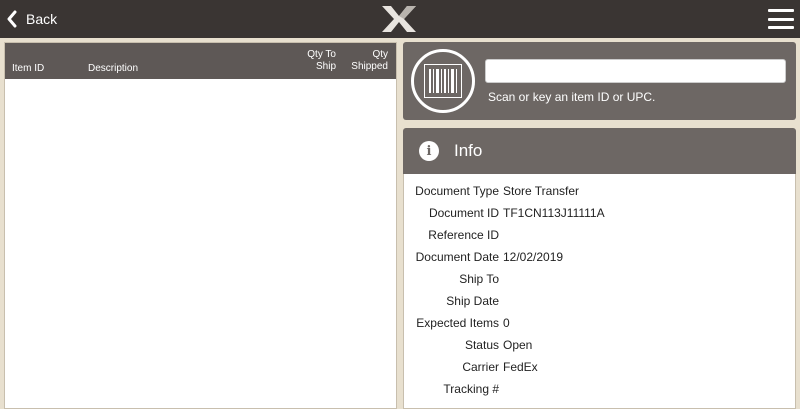 The height and width of the screenshot is (409, 800). What do you see at coordinates (479, 279) in the screenshot?
I see `info-label: Ship To` at bounding box center [479, 279].